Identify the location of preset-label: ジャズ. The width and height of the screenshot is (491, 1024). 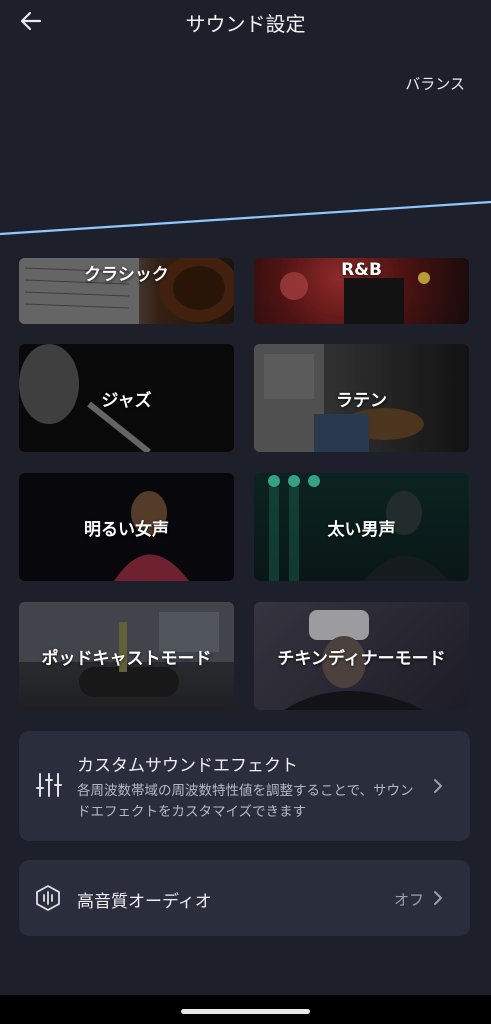
(126, 400).